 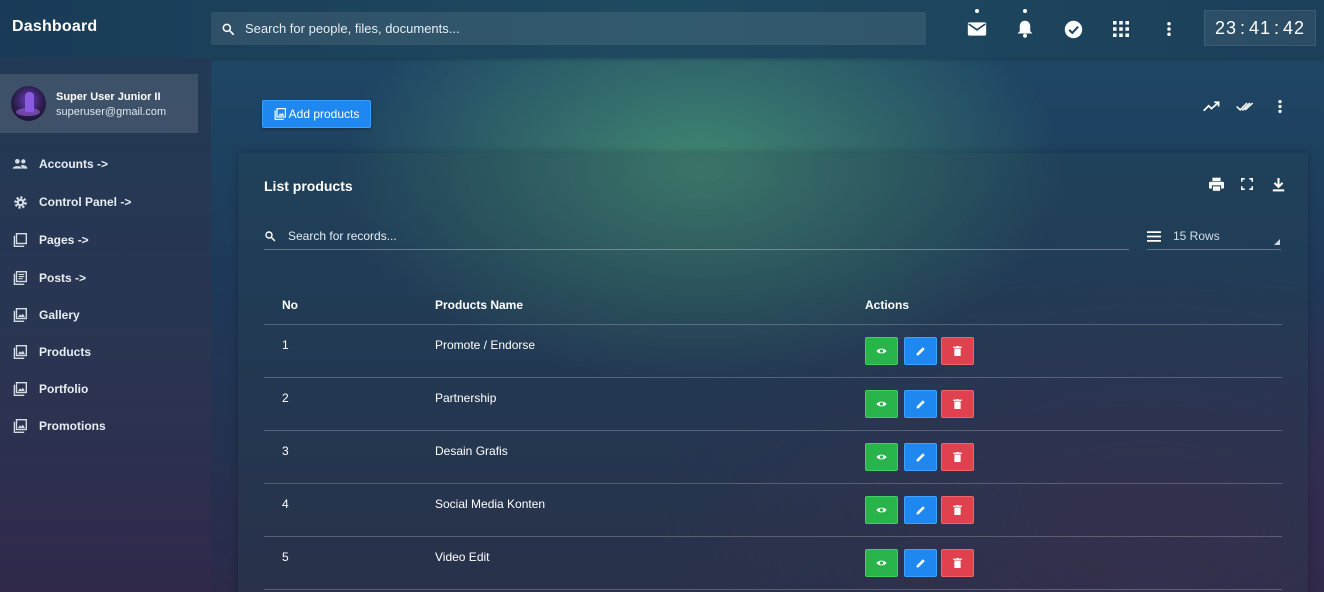 What do you see at coordinates (108, 97) in the screenshot?
I see `user-name: Super User Junior II` at bounding box center [108, 97].